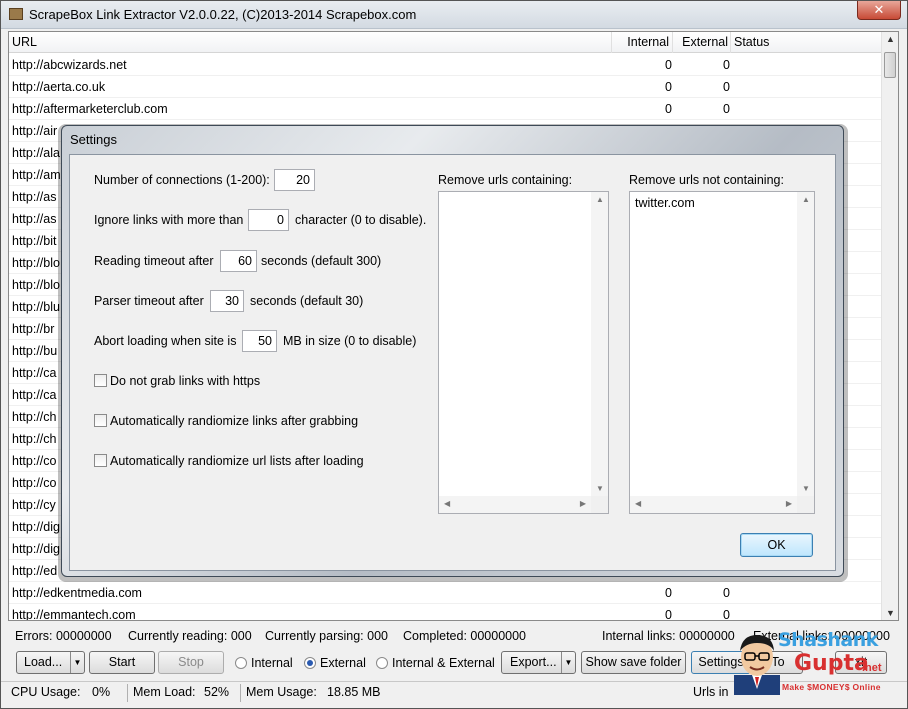 Image resolution: width=908 pixels, height=709 pixels. Describe the element at coordinates (776, 545) in the screenshot. I see `ok-button: OK` at that location.